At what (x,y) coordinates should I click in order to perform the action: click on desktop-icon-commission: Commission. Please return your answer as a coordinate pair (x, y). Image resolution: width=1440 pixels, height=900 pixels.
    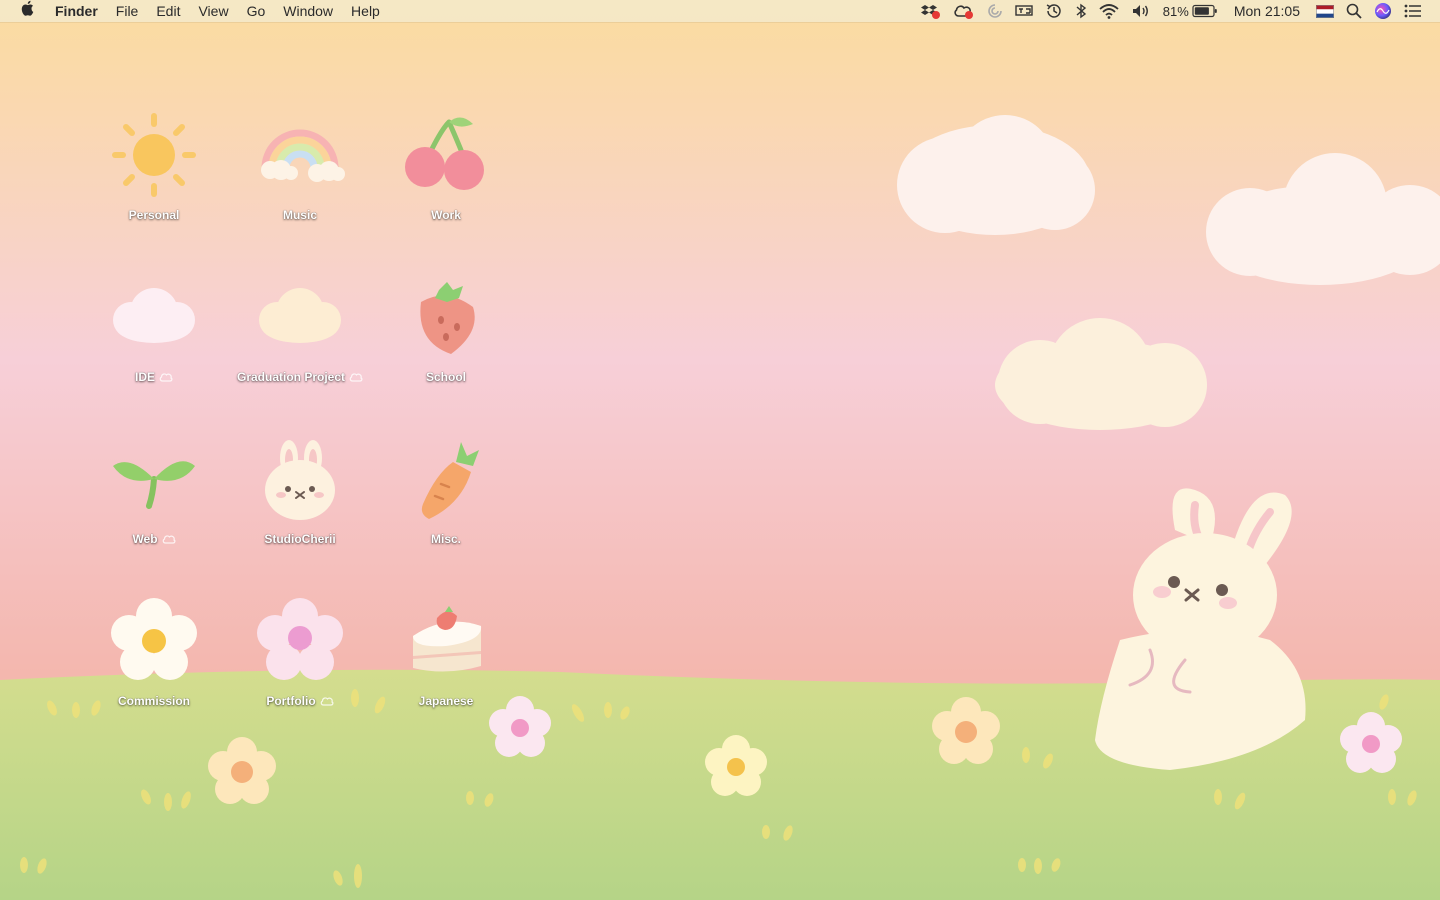
    Looking at the image, I should click on (154, 652).